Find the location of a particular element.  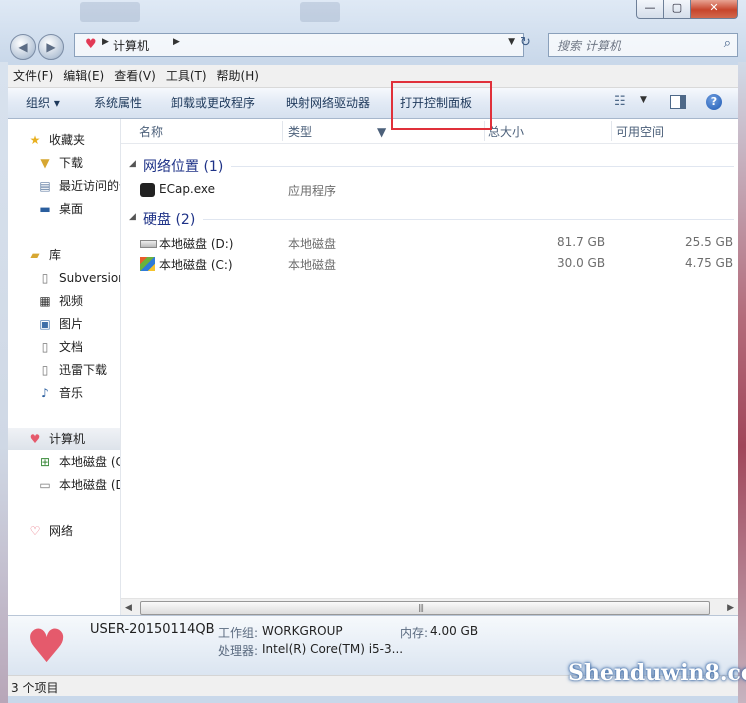

workgroup-label: 工作组: is located at coordinates (238, 633).